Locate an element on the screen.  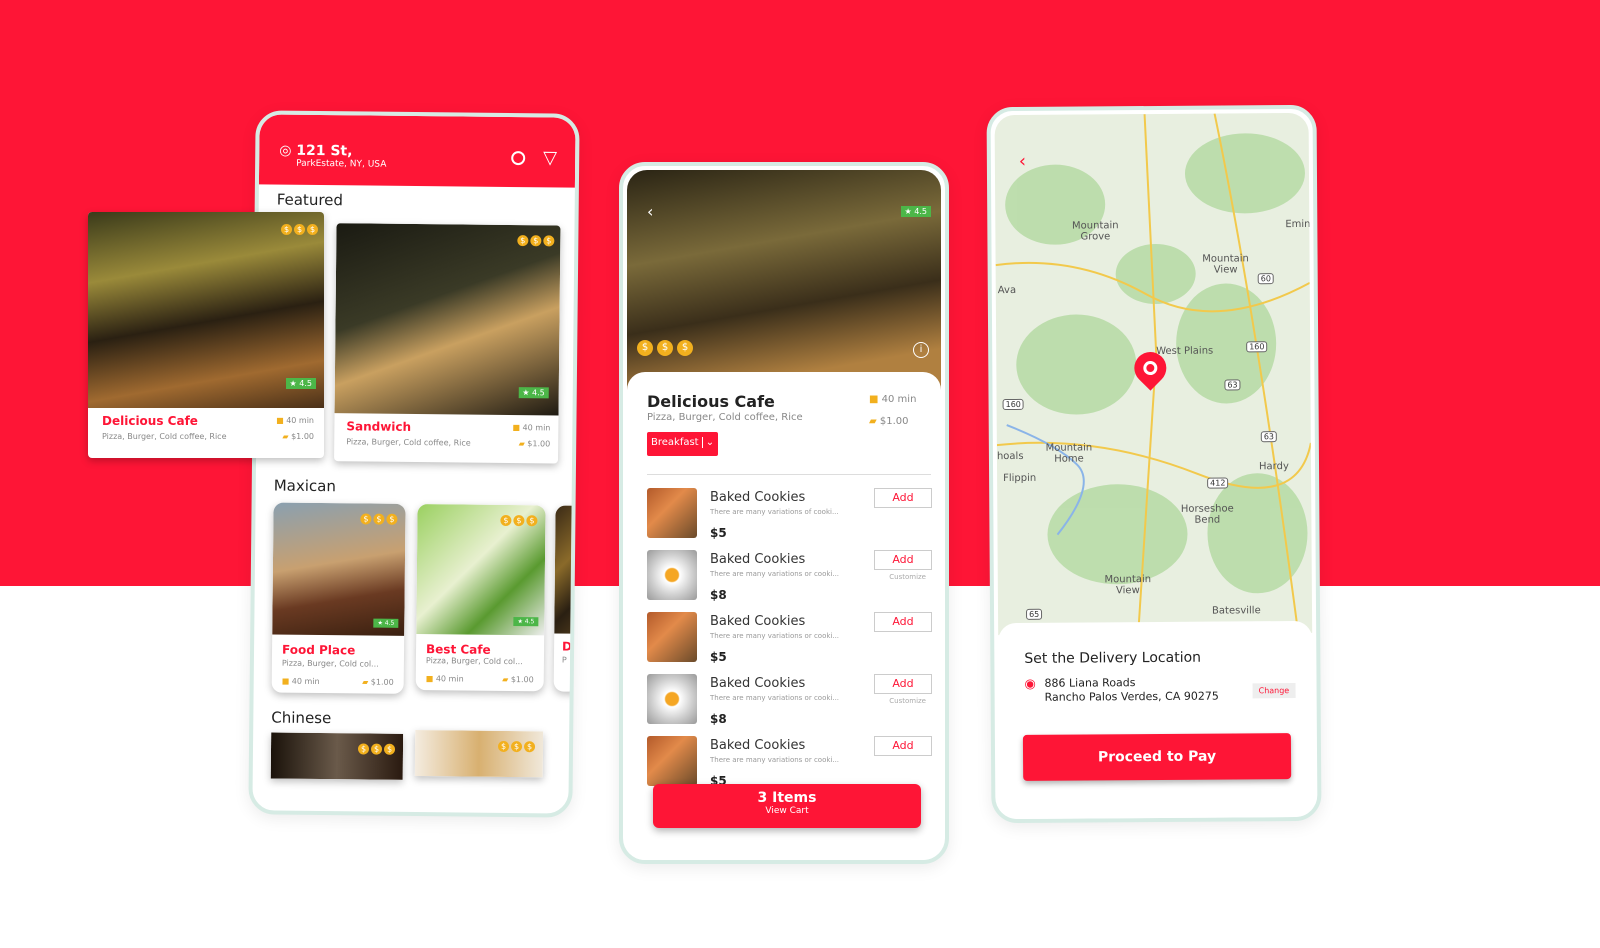
section-chinese: Chinese is located at coordinates (301, 718).